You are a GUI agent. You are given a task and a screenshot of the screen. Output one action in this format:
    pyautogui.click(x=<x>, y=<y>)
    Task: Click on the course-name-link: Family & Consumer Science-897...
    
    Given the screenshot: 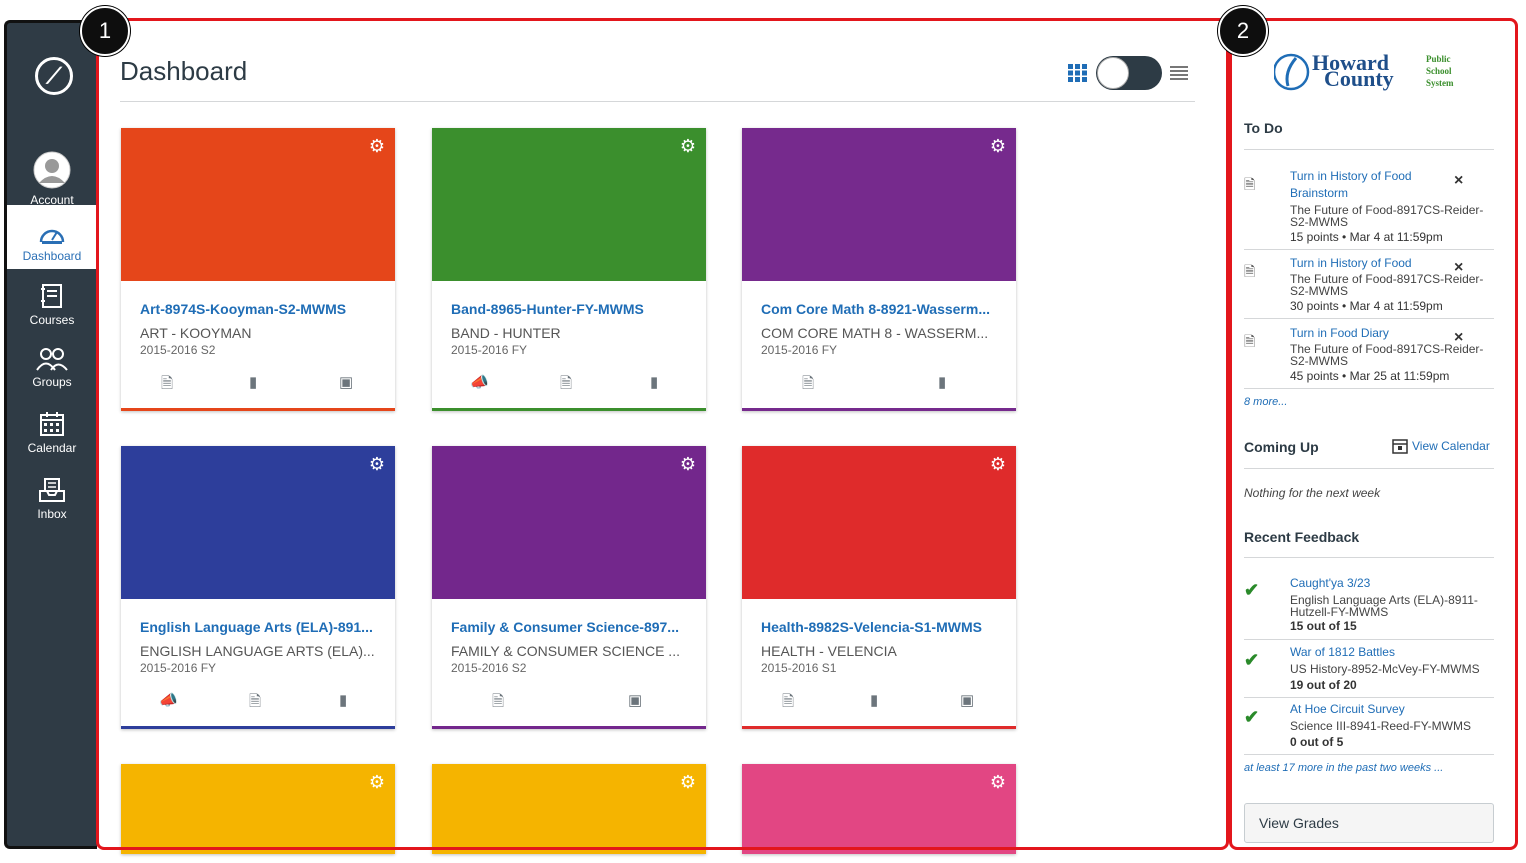 What is the action you would take?
    pyautogui.click(x=571, y=627)
    